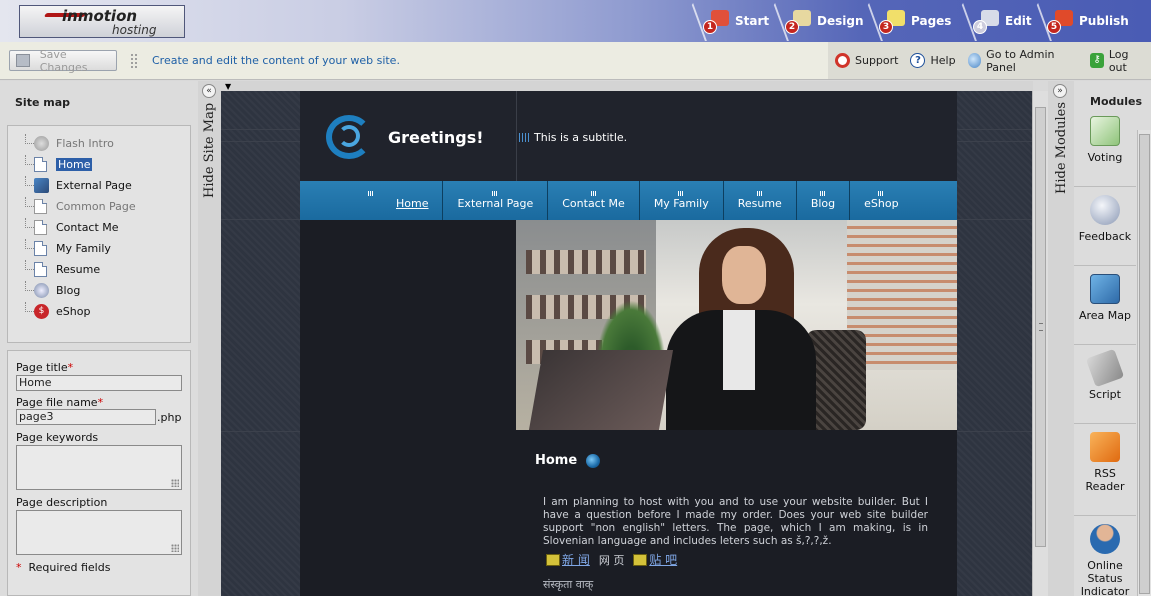  I want to click on step-edit: 4 Edit, so click(1002, 21).